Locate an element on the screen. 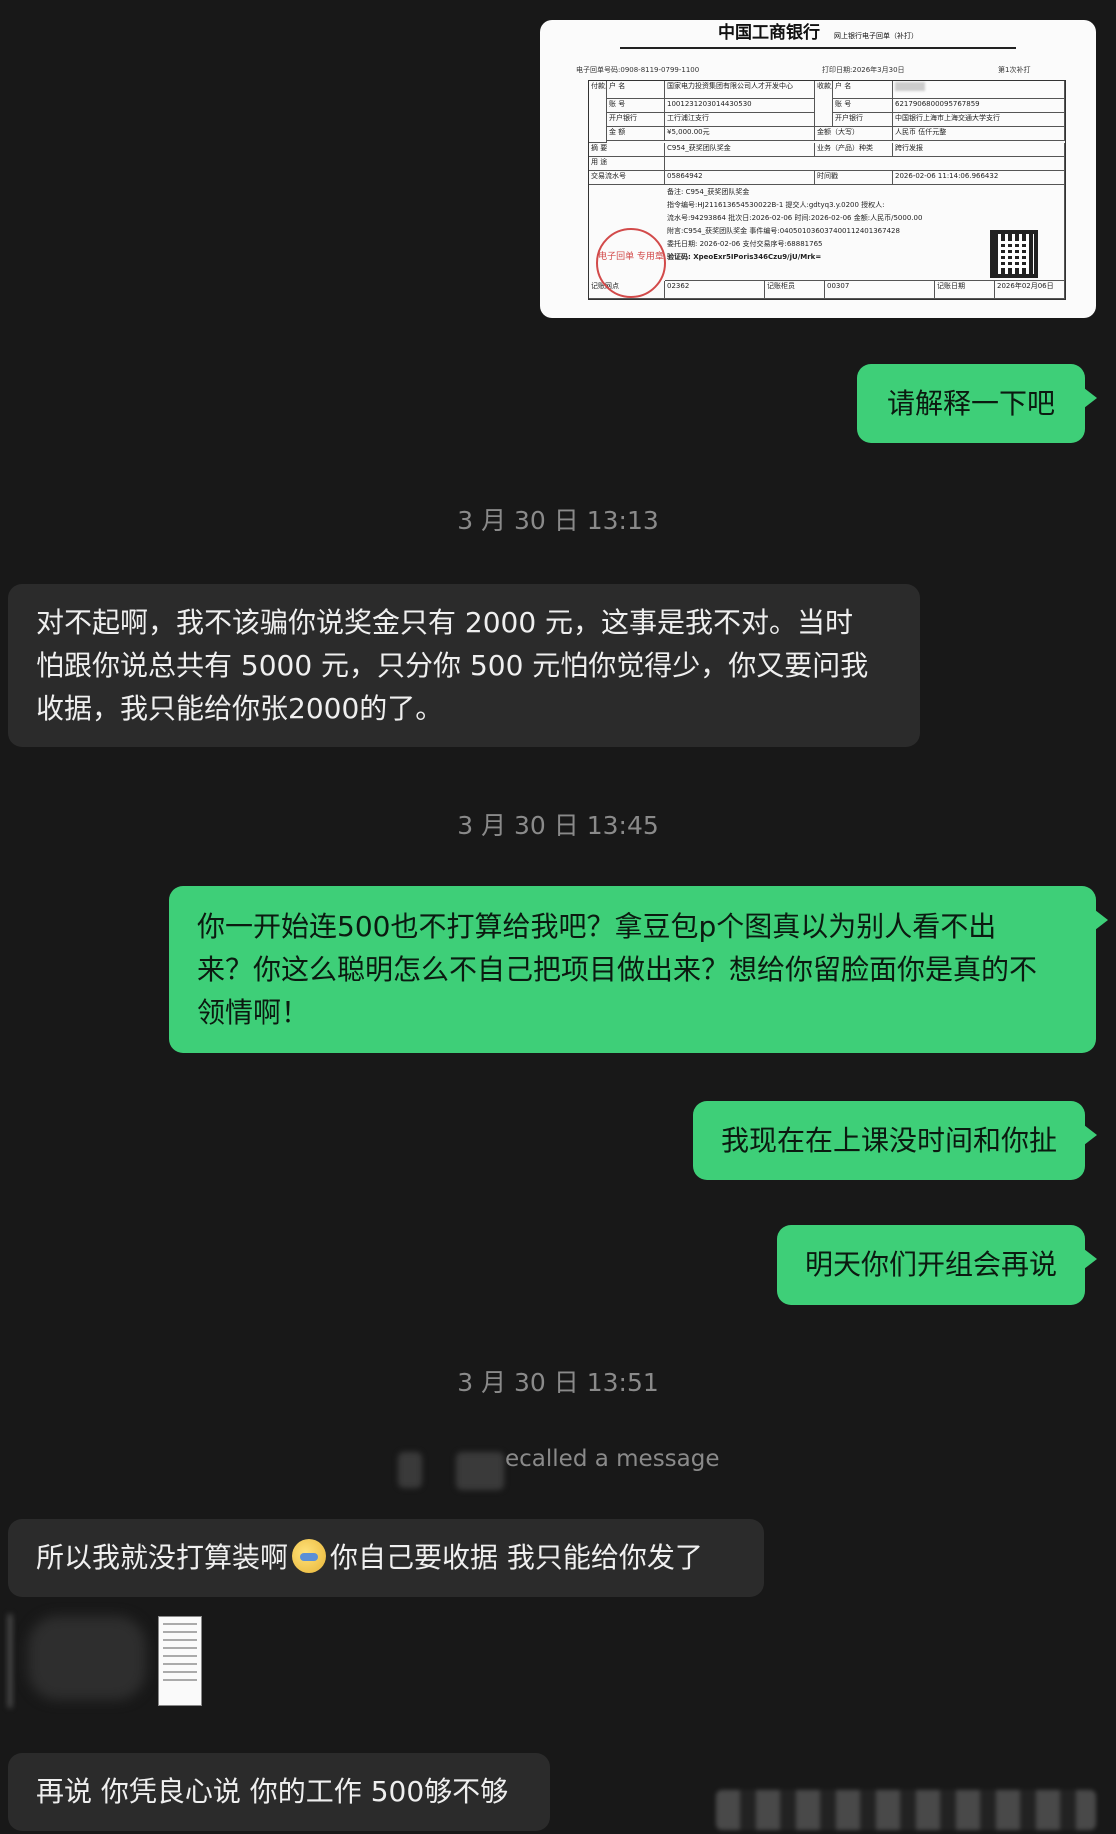 The height and width of the screenshot is (1834, 1116). message-text: 你自己要收据 我只能给你发了 is located at coordinates (516, 1557).